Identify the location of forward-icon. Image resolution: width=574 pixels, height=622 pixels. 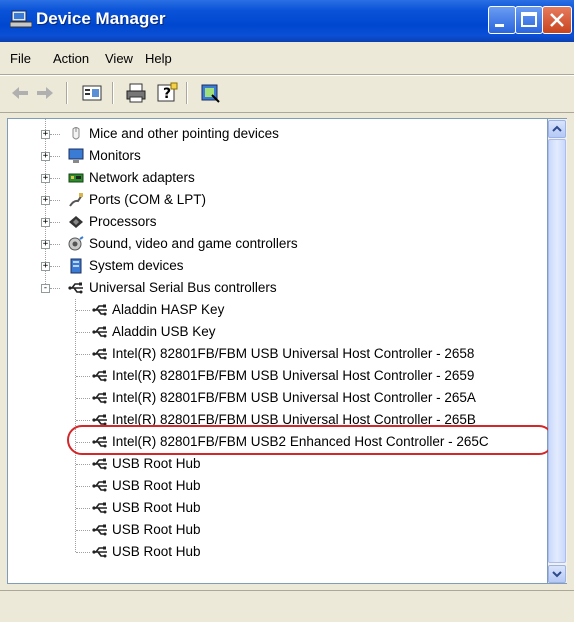
(45, 93).